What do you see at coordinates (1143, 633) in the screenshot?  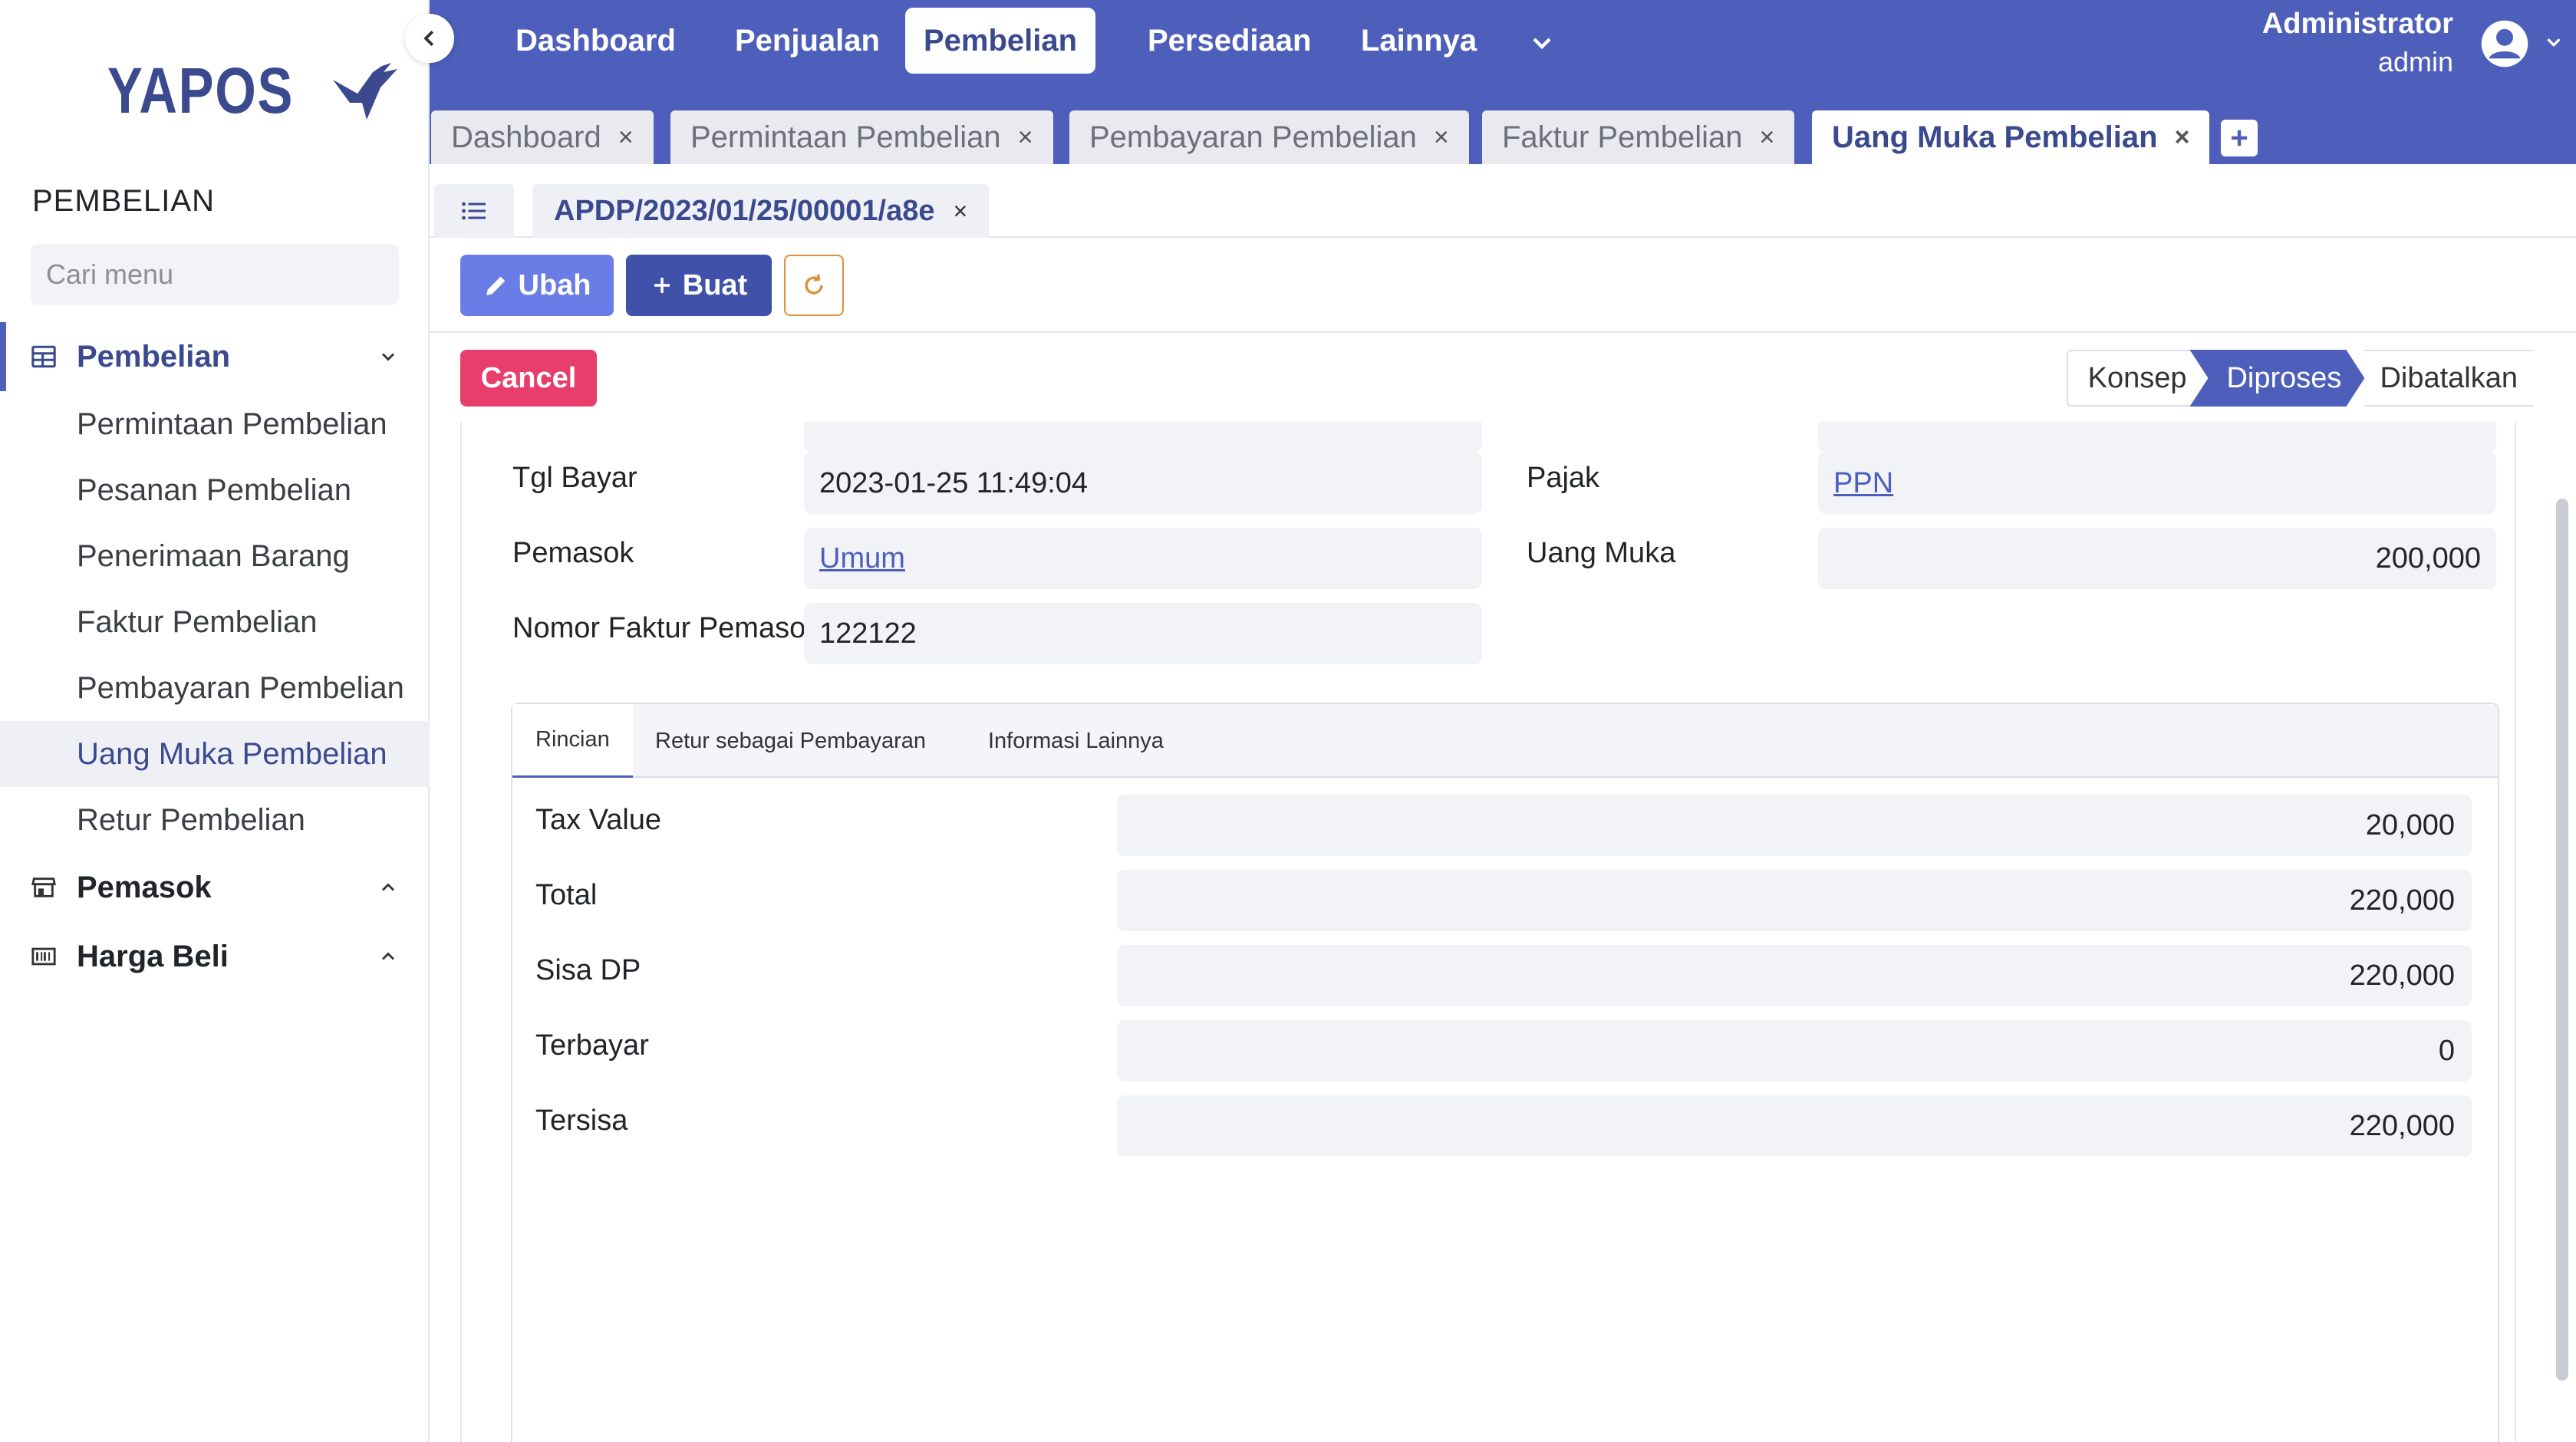 I see `nomor-faktur-pemasok-field: 122122` at bounding box center [1143, 633].